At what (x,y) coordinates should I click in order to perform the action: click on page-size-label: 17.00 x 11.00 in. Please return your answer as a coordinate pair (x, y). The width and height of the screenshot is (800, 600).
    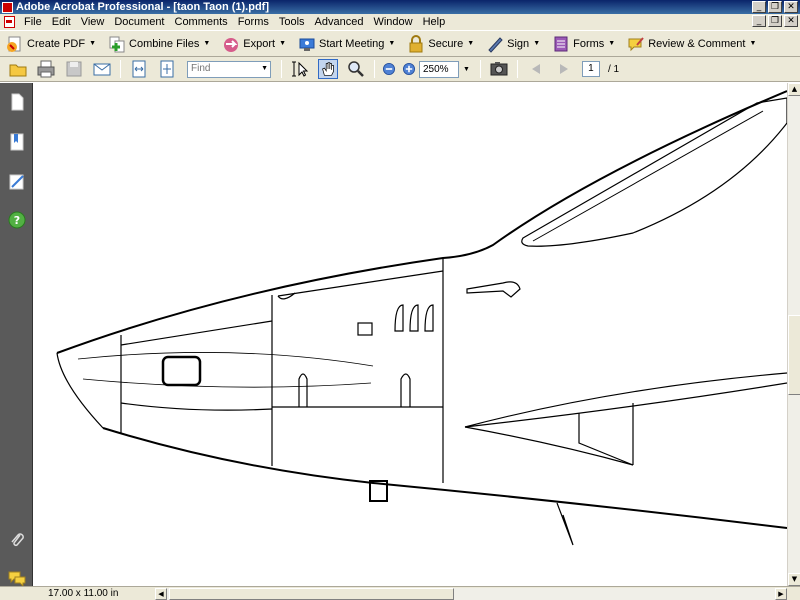
    Looking at the image, I should click on (83, 593).